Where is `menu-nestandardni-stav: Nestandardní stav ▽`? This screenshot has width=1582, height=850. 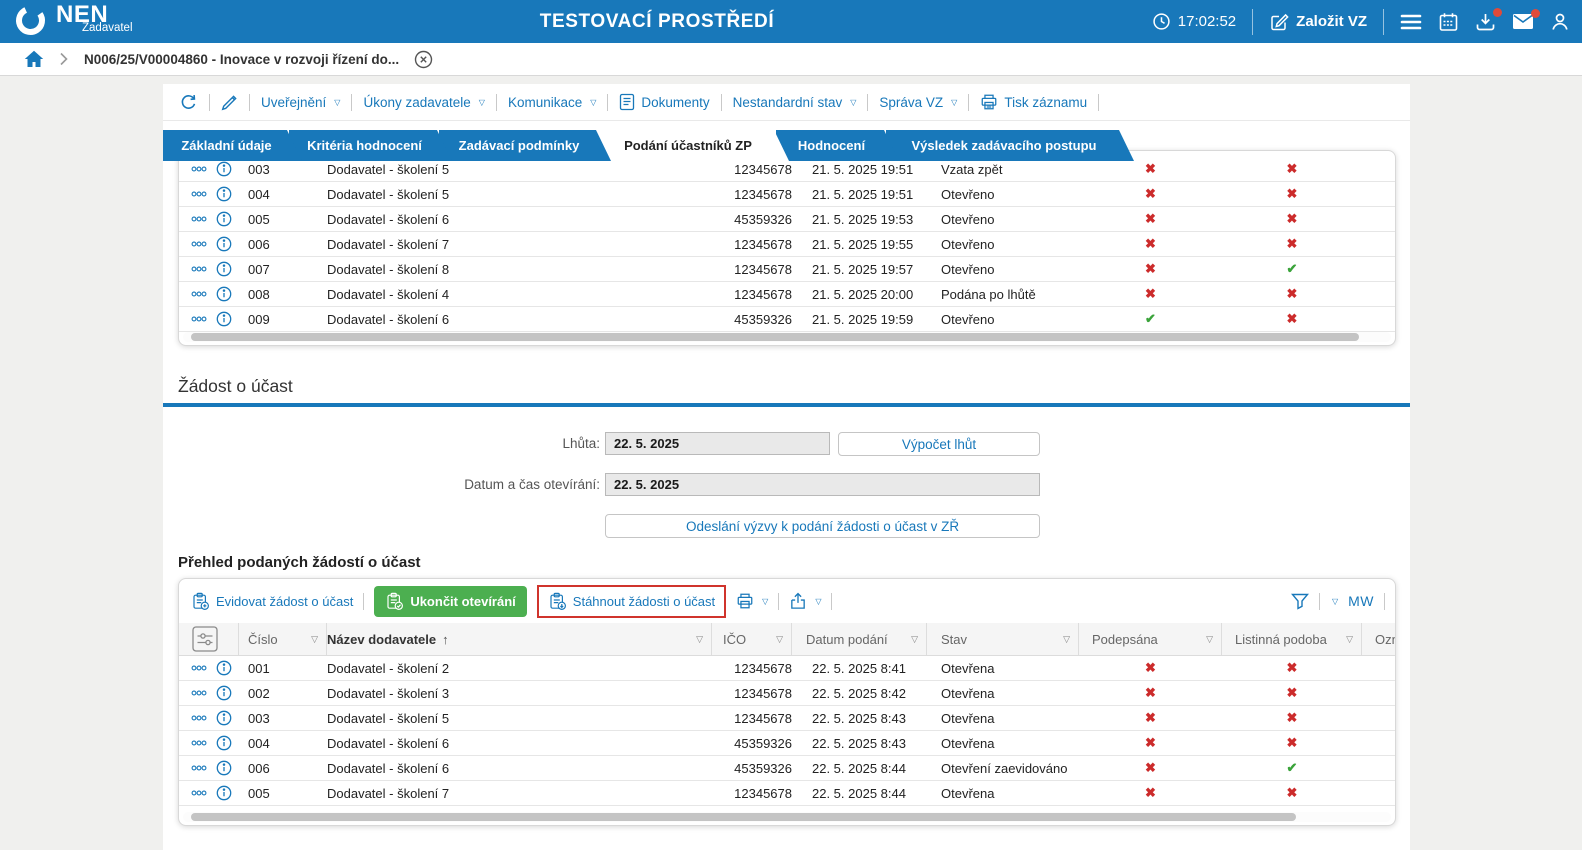 menu-nestandardni-stav: Nestandardní stav ▽ is located at coordinates (795, 102).